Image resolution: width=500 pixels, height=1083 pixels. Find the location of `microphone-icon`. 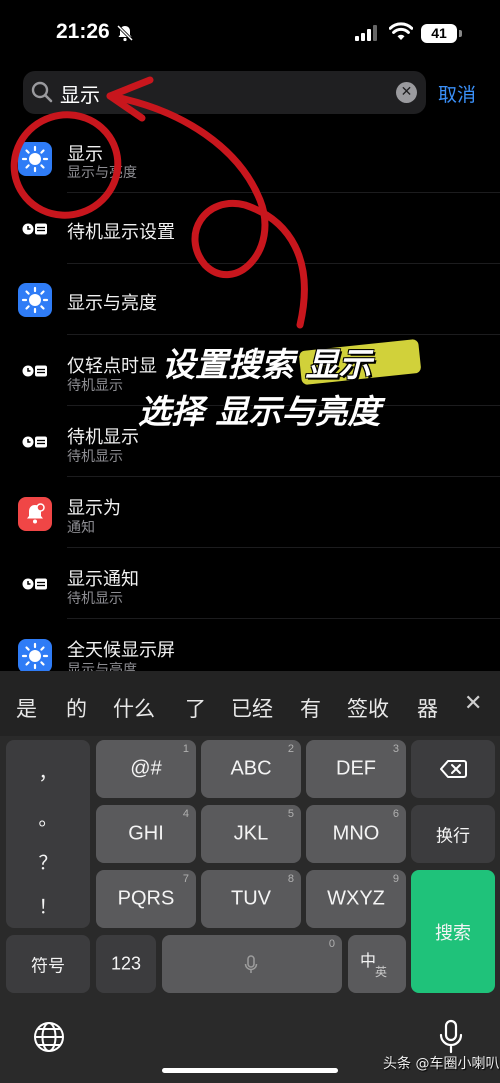

microphone-icon is located at coordinates (451, 1037).